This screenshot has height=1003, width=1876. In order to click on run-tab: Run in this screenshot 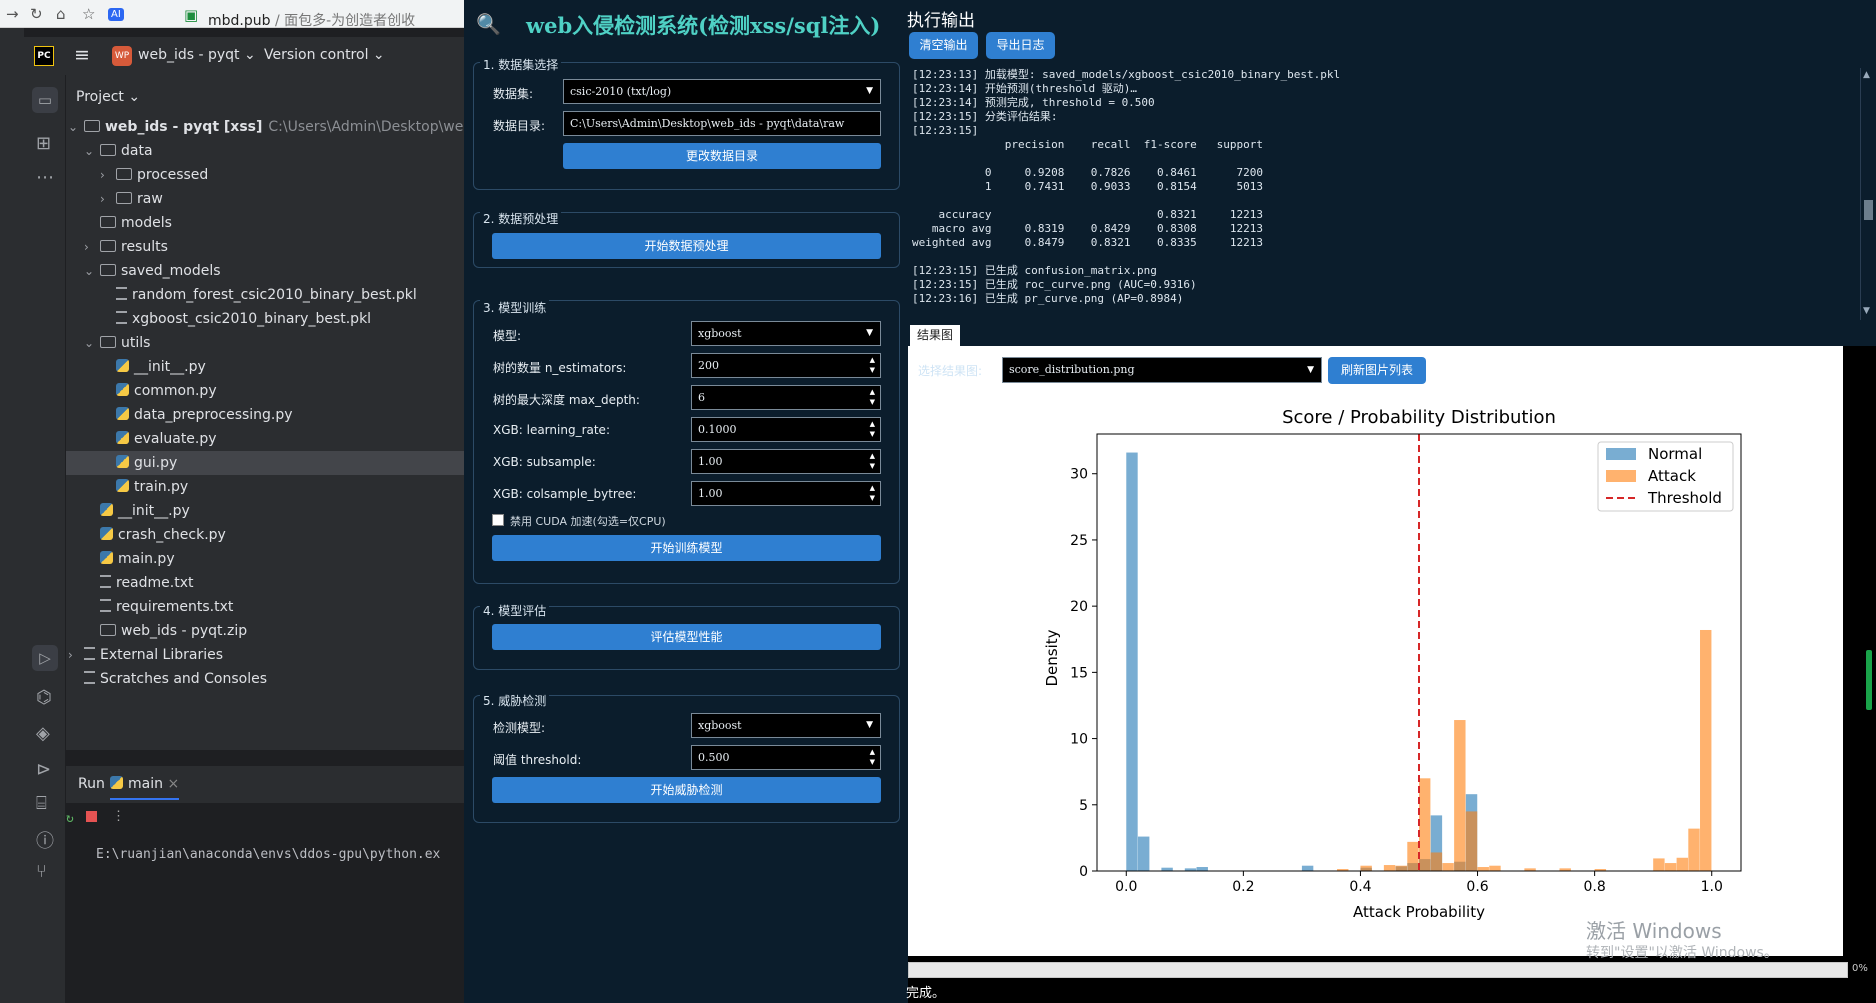, I will do `click(91, 784)`.